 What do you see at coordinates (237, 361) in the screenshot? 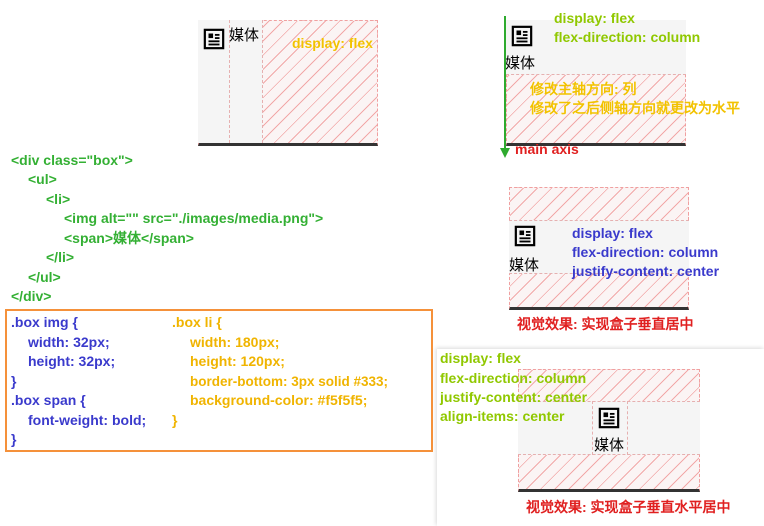
I see `css-code-line: height: 120px;` at bounding box center [237, 361].